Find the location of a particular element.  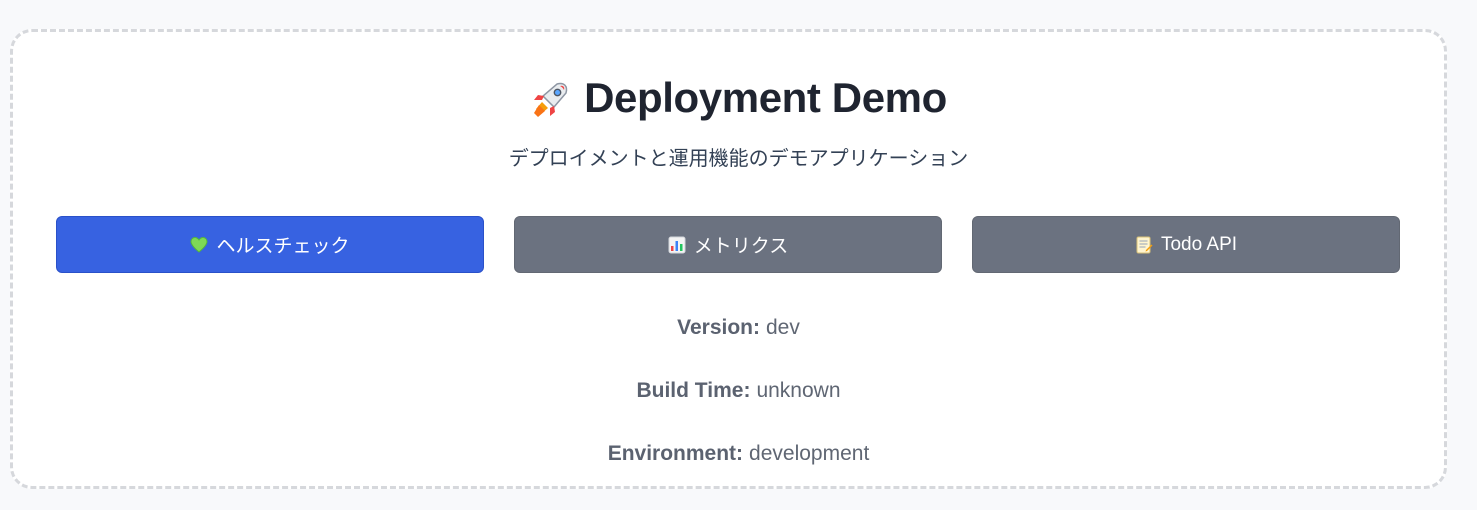

environment-info: Environment: development is located at coordinates (738, 454).